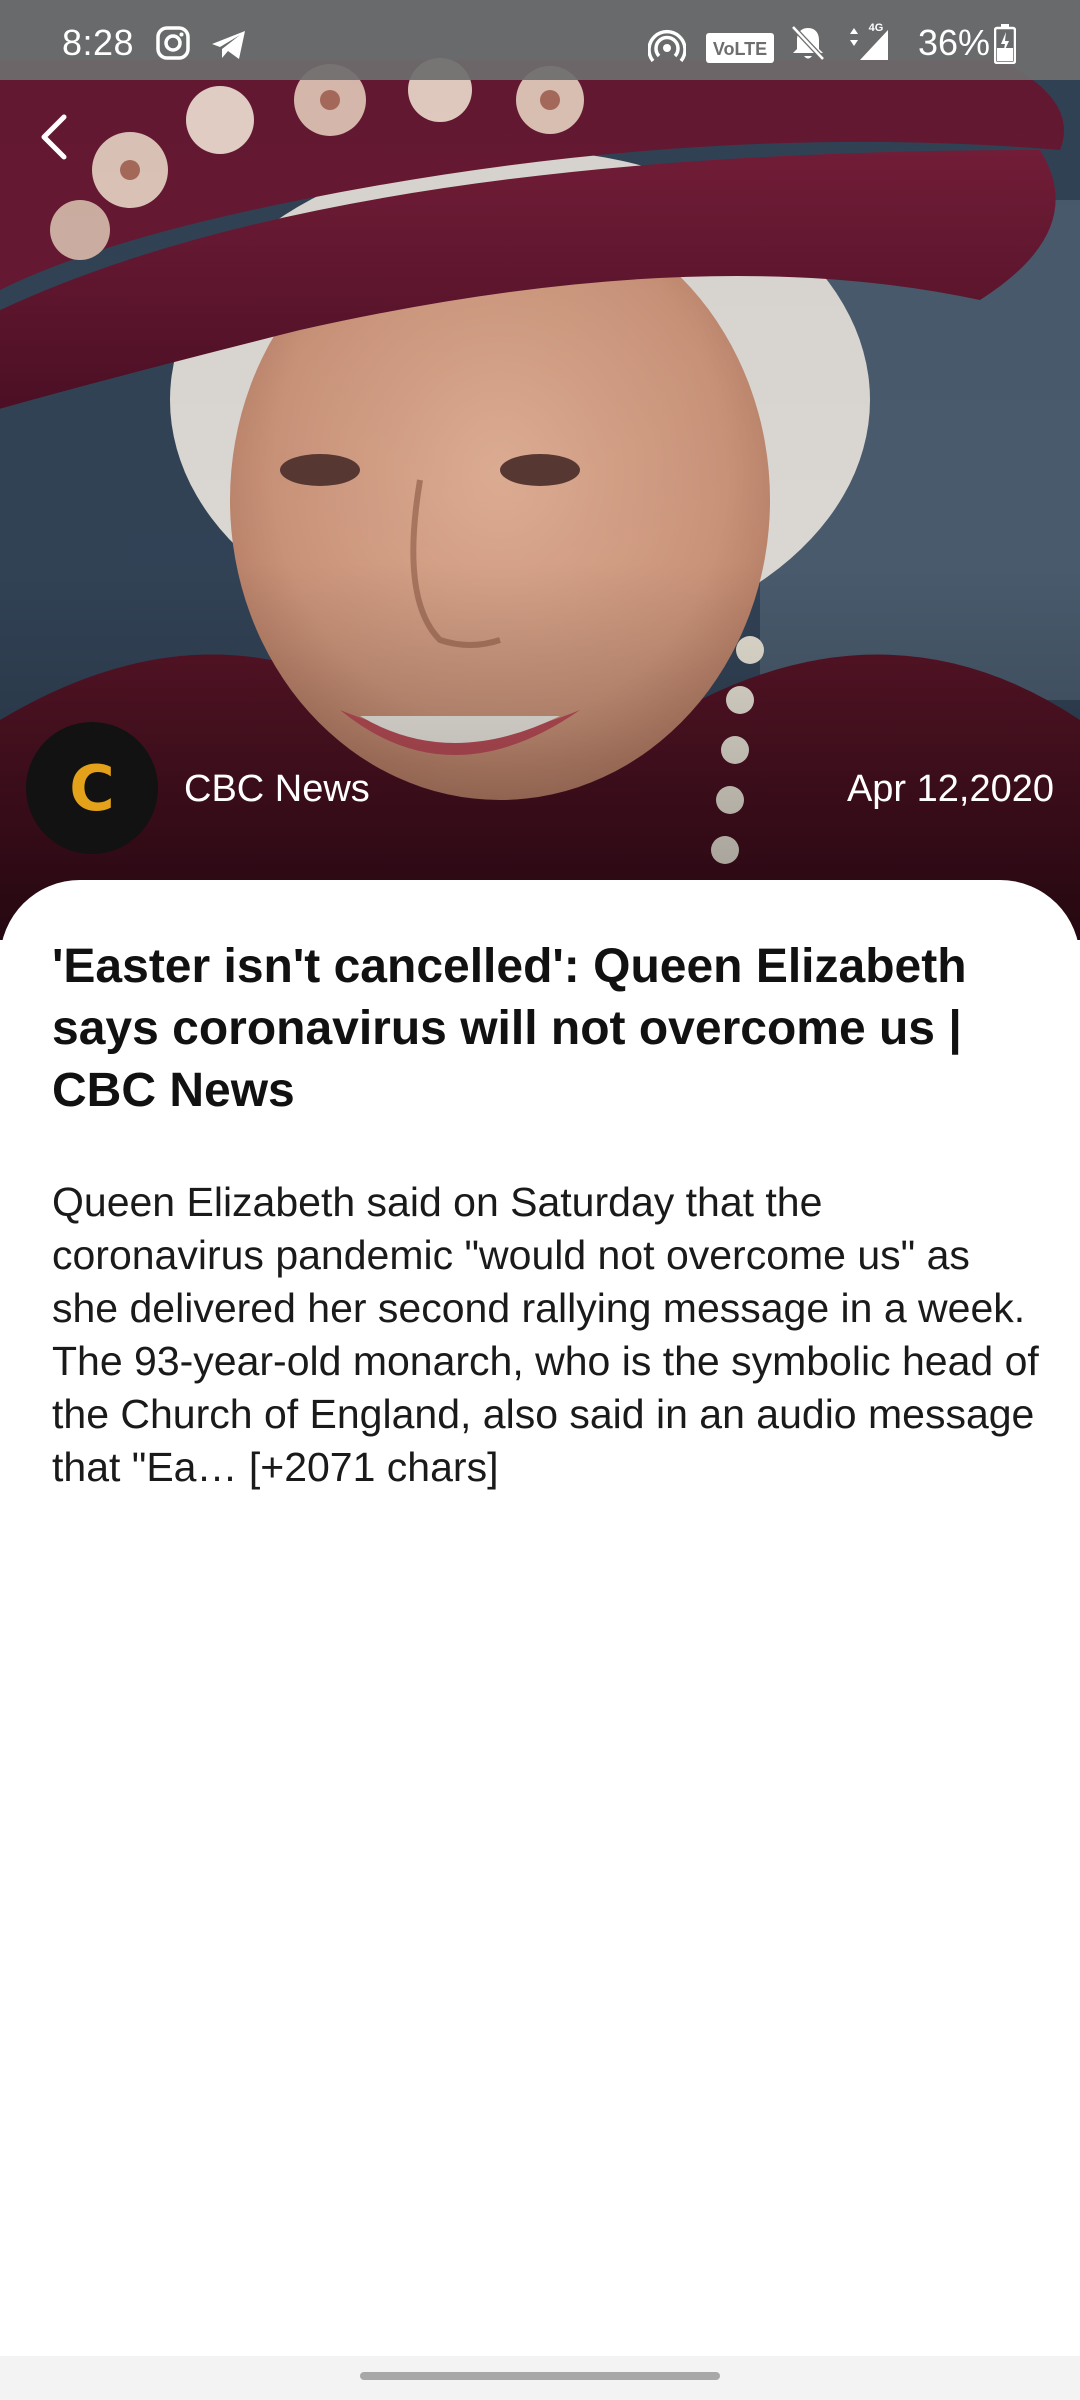  I want to click on home-gesture-handle, so click(540, 2376).